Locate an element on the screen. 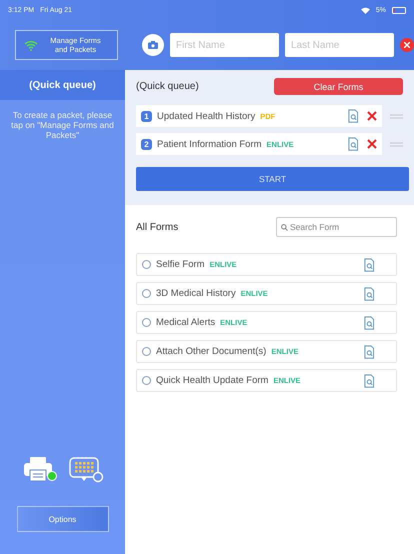  all-forms-title: All Forms is located at coordinates (157, 227).